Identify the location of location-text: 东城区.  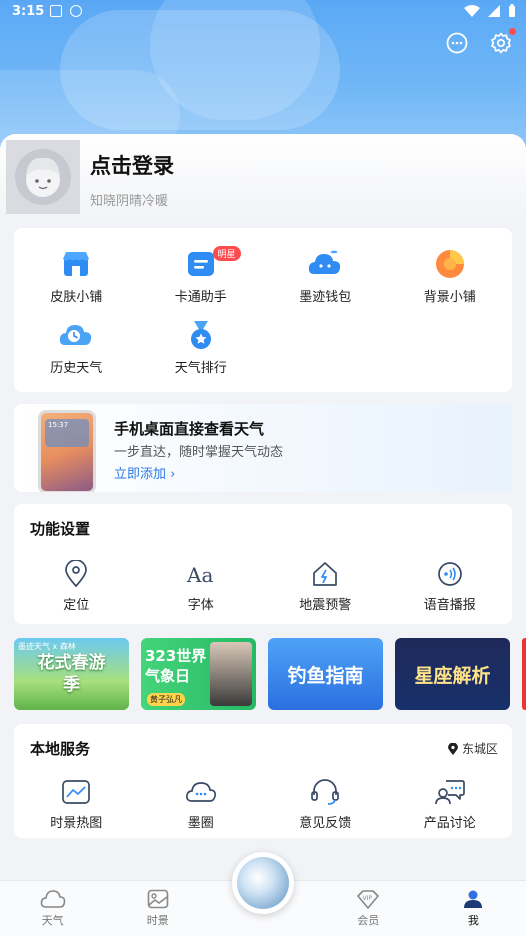
(479, 749).